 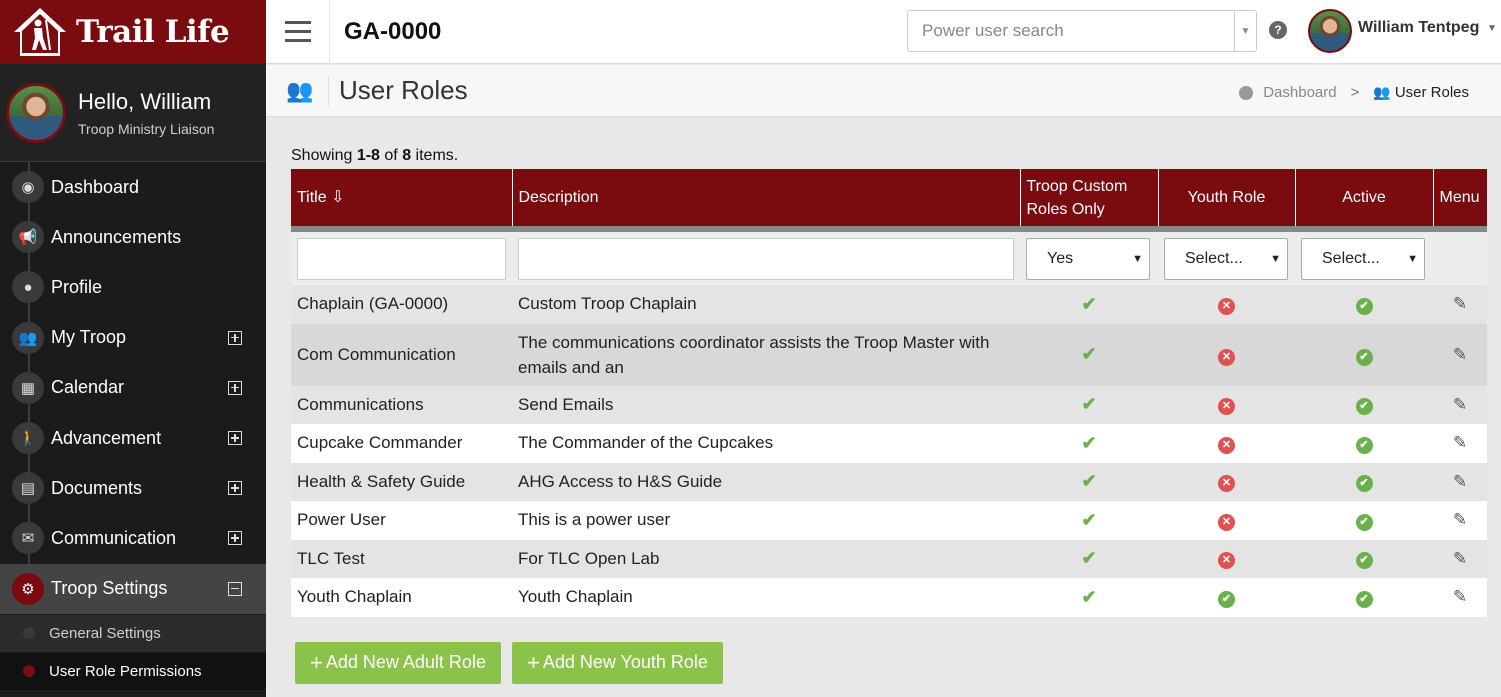 I want to click on unit-code: GA-0000, so click(x=393, y=31).